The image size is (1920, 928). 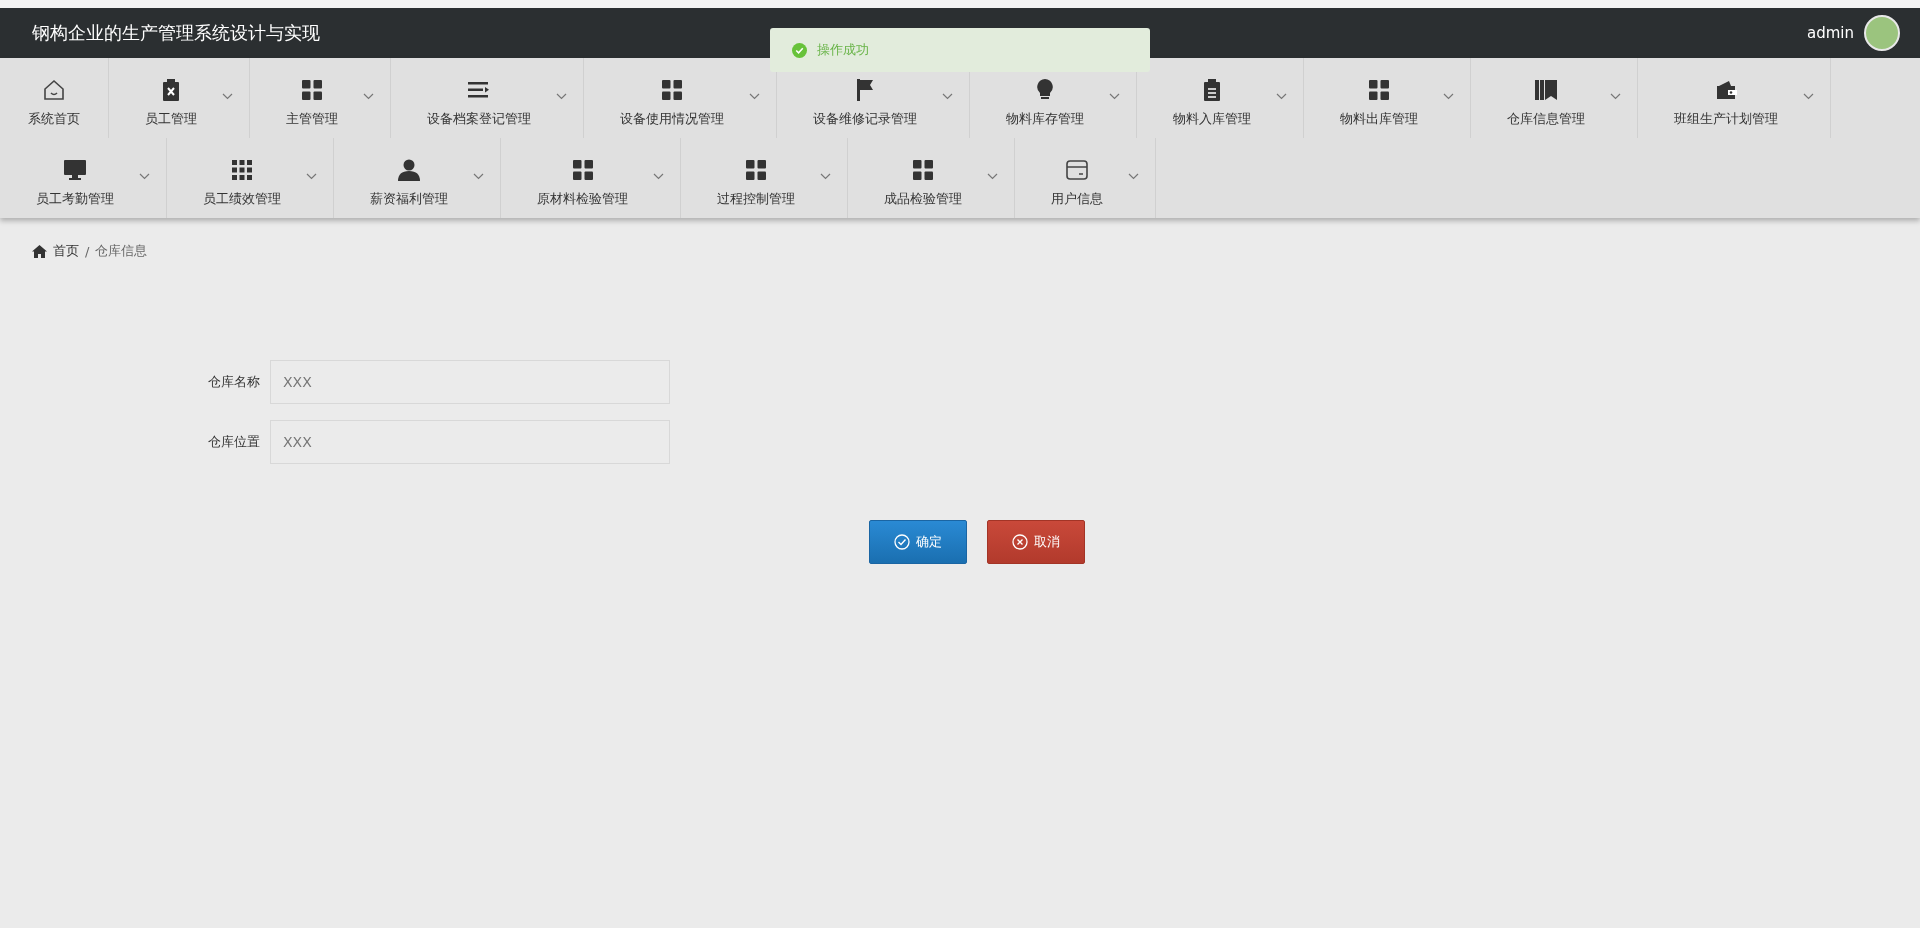 What do you see at coordinates (843, 50) in the screenshot?
I see `toast-message: 操作成功` at bounding box center [843, 50].